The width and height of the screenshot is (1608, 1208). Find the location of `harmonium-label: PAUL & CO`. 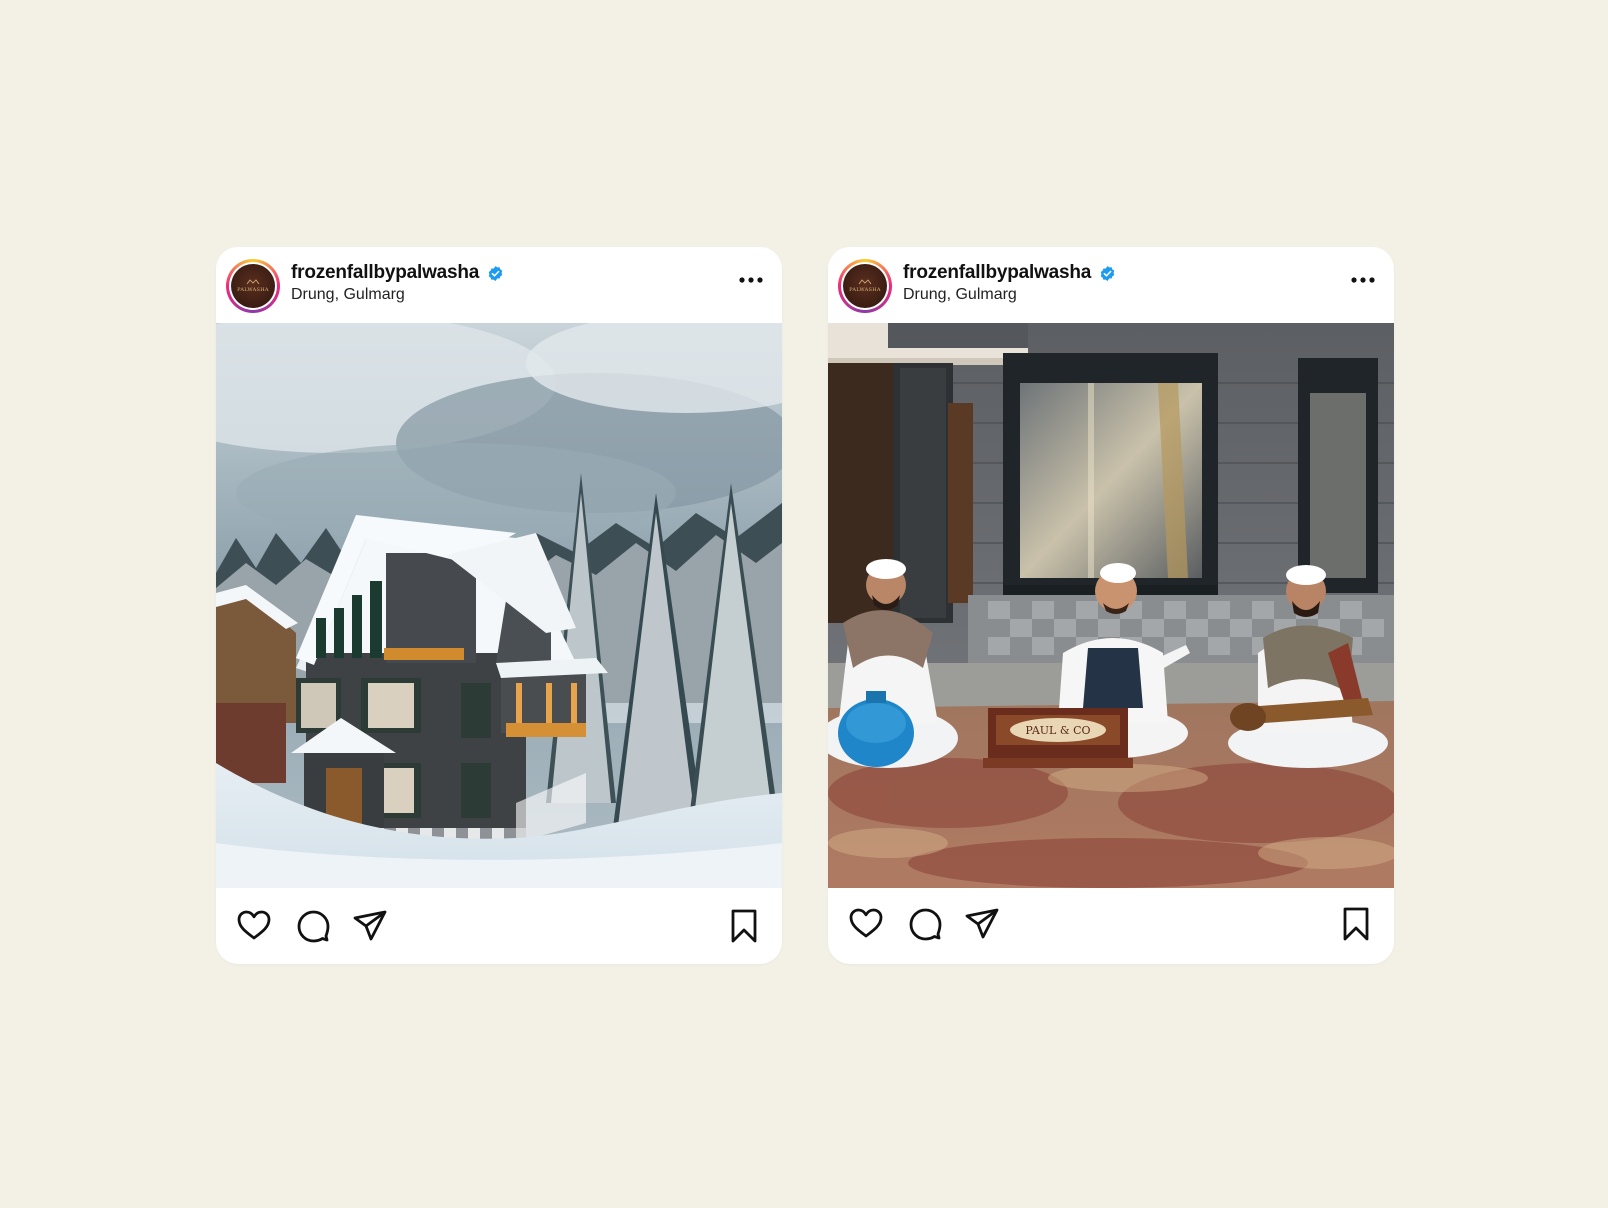

harmonium-label: PAUL & CO is located at coordinates (1057, 730).